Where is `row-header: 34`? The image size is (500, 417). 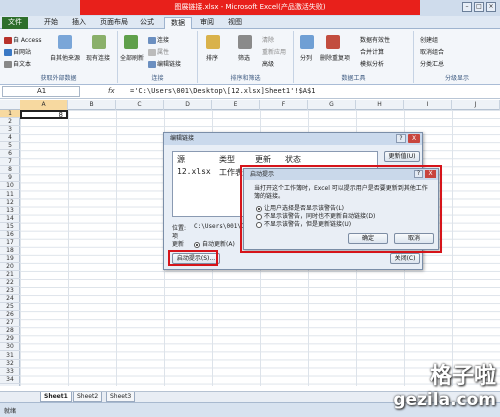 row-header: 34 is located at coordinates (10, 380).